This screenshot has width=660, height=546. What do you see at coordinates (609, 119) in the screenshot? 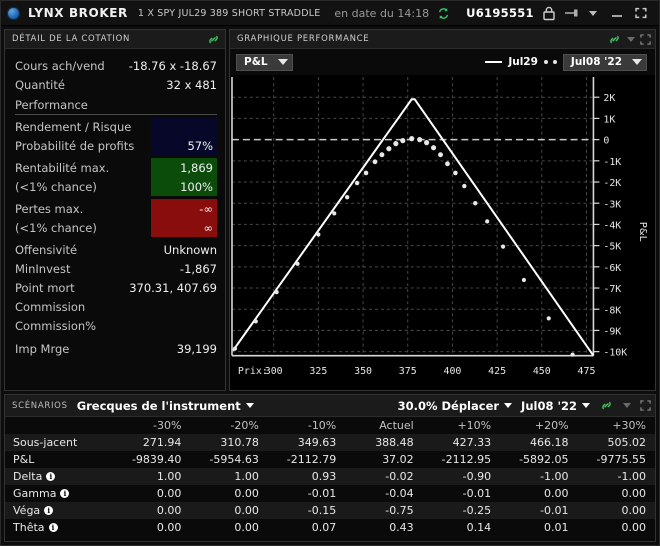
I see `svg-text: 1K` at bounding box center [609, 119].